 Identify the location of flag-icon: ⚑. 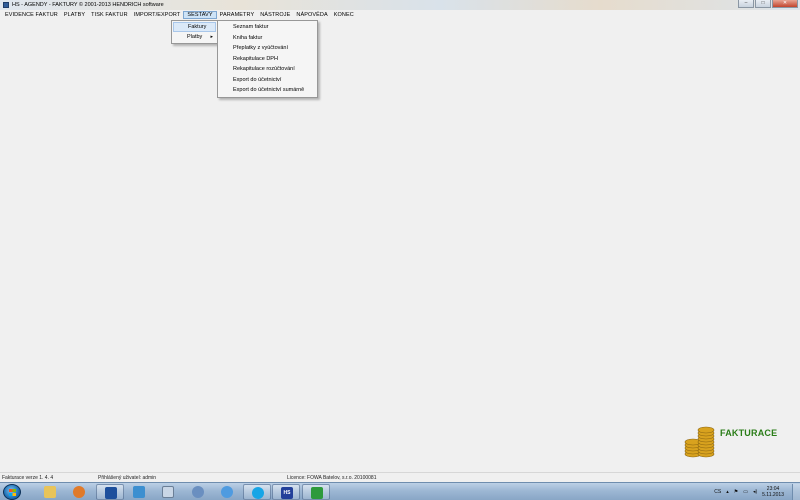
(736, 492).